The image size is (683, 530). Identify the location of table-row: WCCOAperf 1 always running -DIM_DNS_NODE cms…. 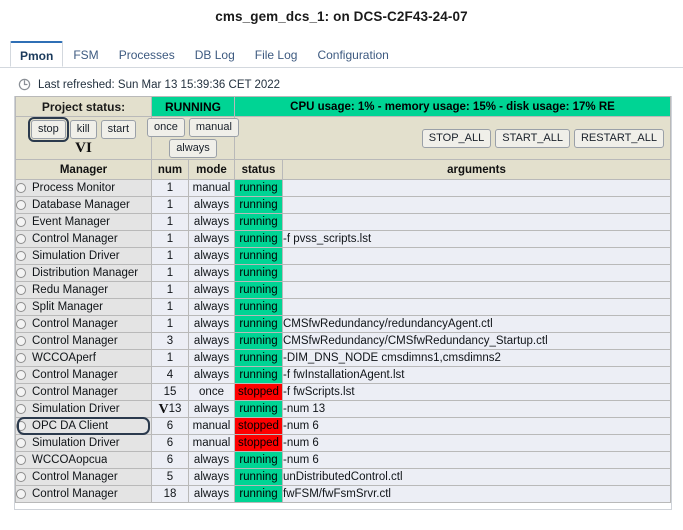
(343, 358).